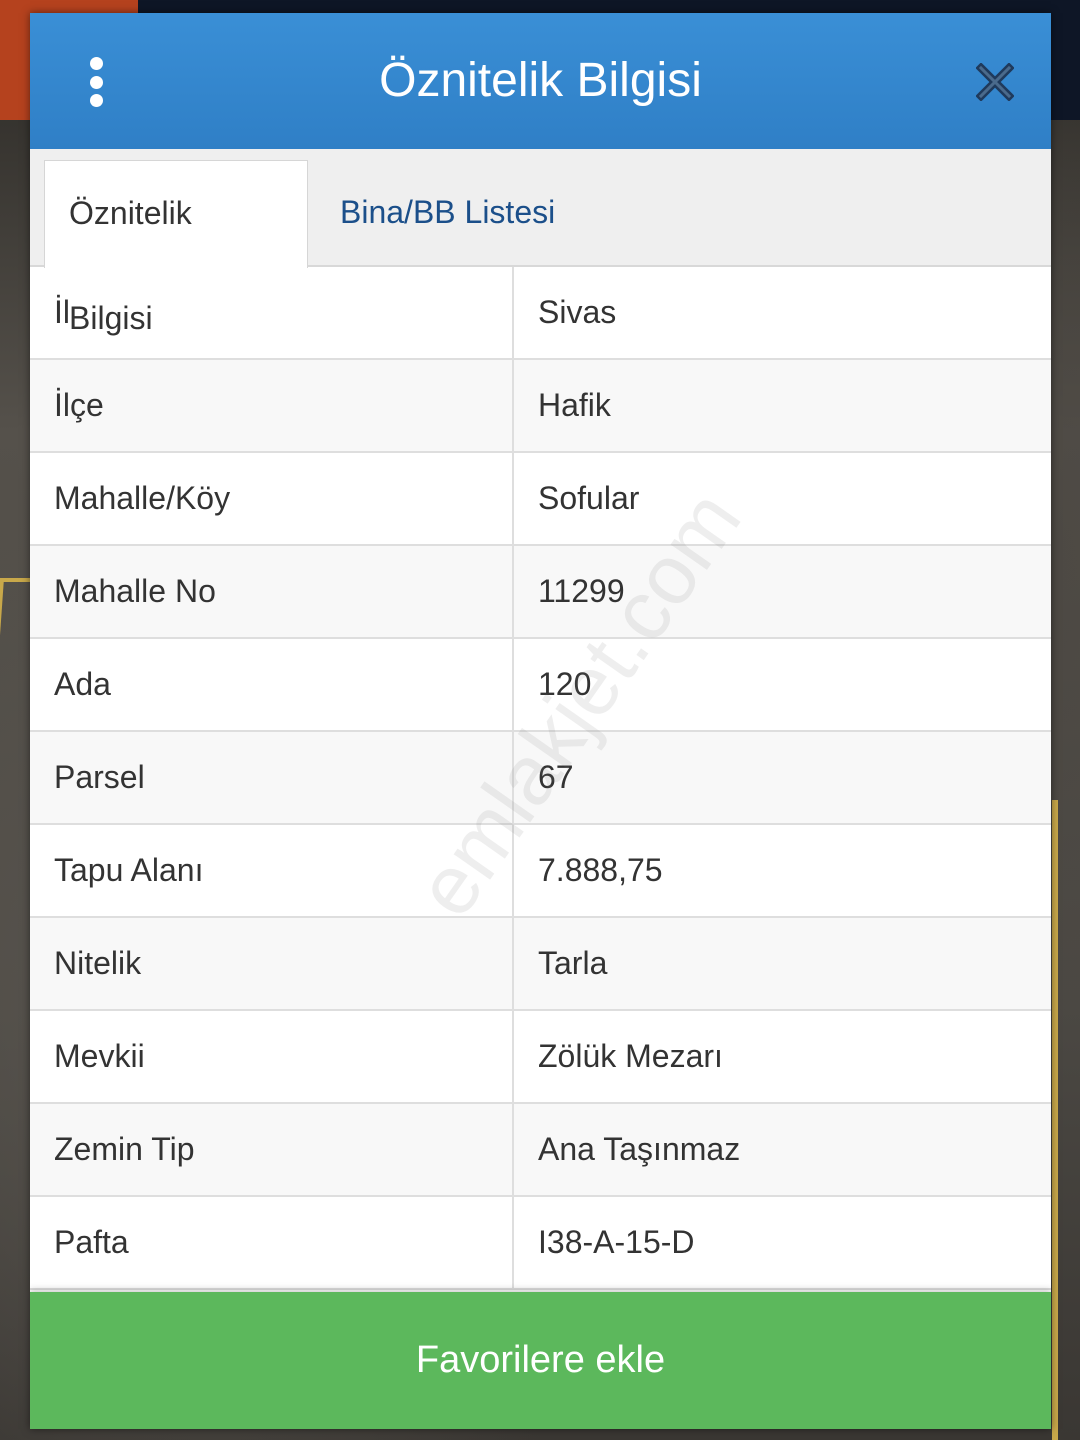 This screenshot has height=1440, width=1080. What do you see at coordinates (616, 1242) in the screenshot?
I see `row-value: I38-A-15-D` at bounding box center [616, 1242].